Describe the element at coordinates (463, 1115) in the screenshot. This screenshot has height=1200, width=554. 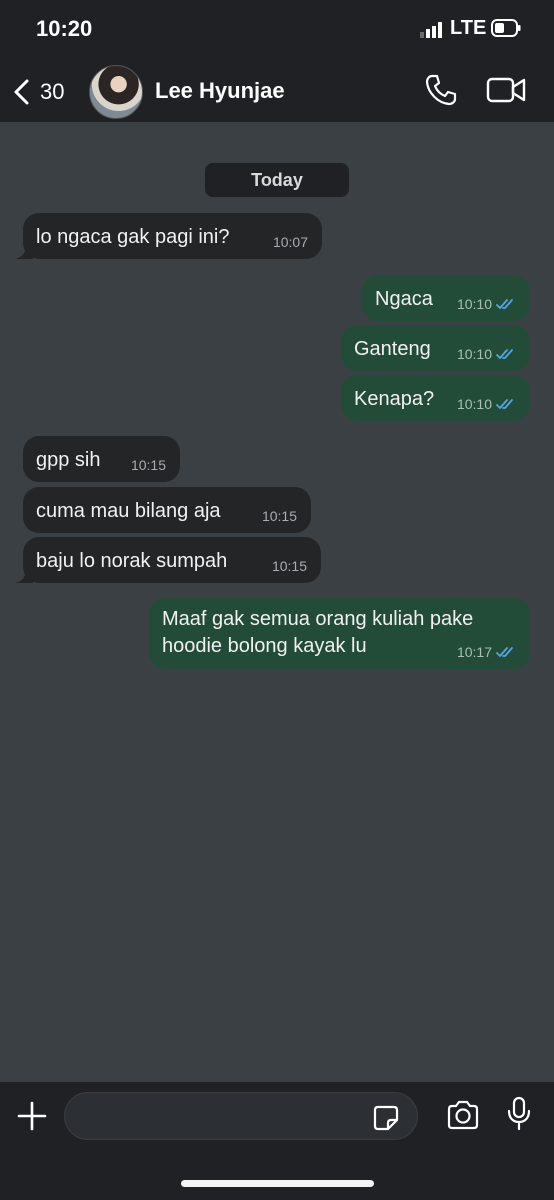
I see `camera-icon` at that location.